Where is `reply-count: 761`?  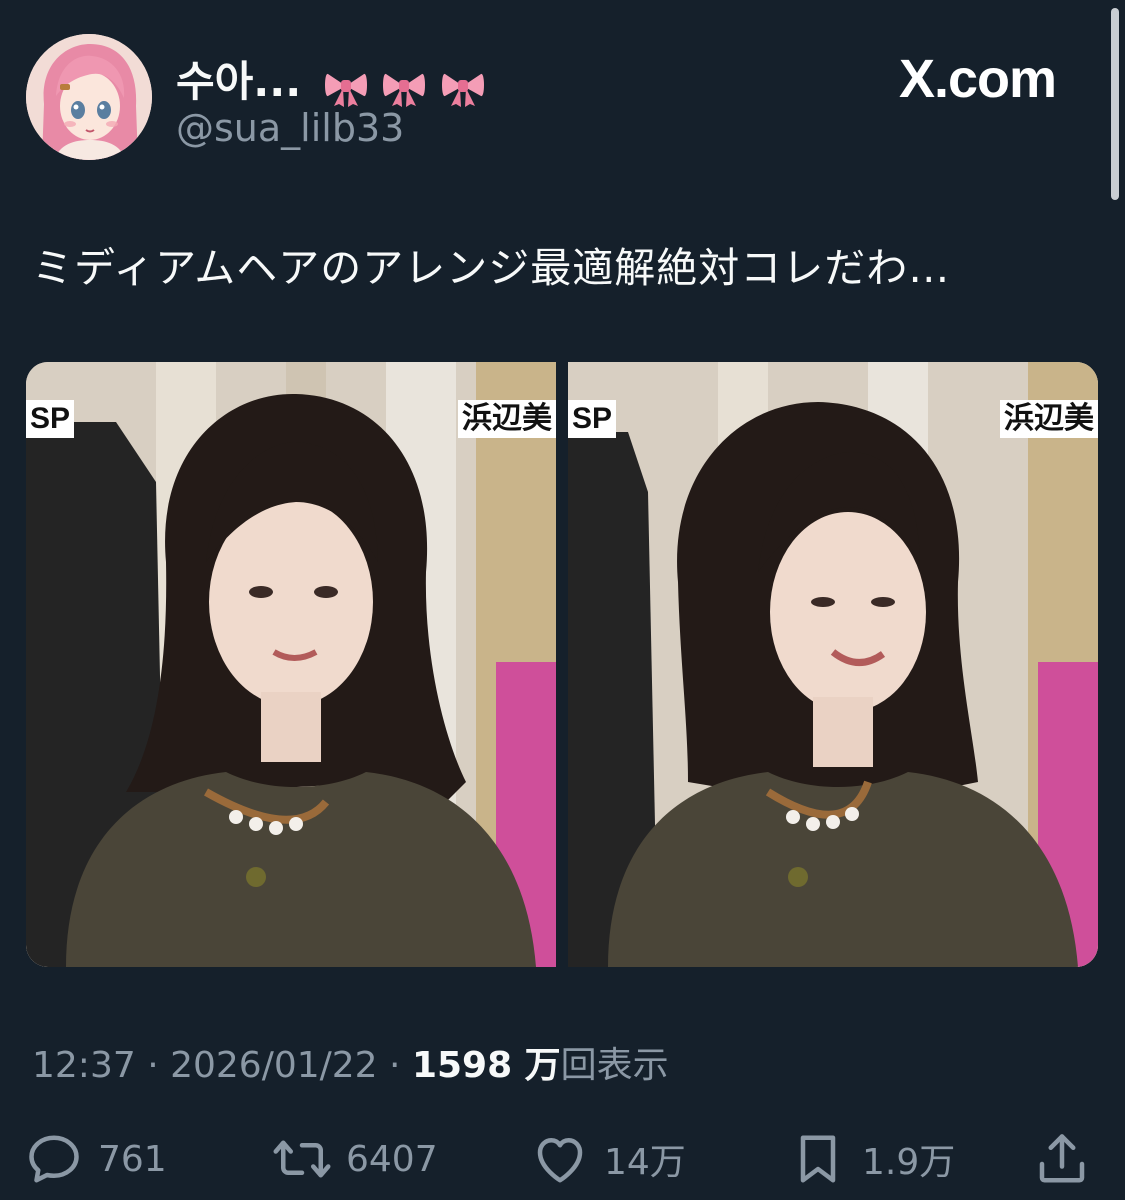
reply-count: 761 is located at coordinates (132, 1159).